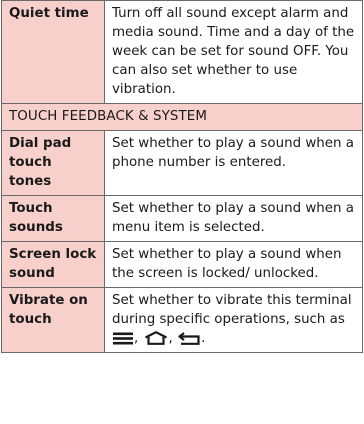 Image resolution: width=364 pixels, height=424 pixels. What do you see at coordinates (53, 320) in the screenshot?
I see `setting-name-vibrate-on-touch: Vibrate on touch` at bounding box center [53, 320].